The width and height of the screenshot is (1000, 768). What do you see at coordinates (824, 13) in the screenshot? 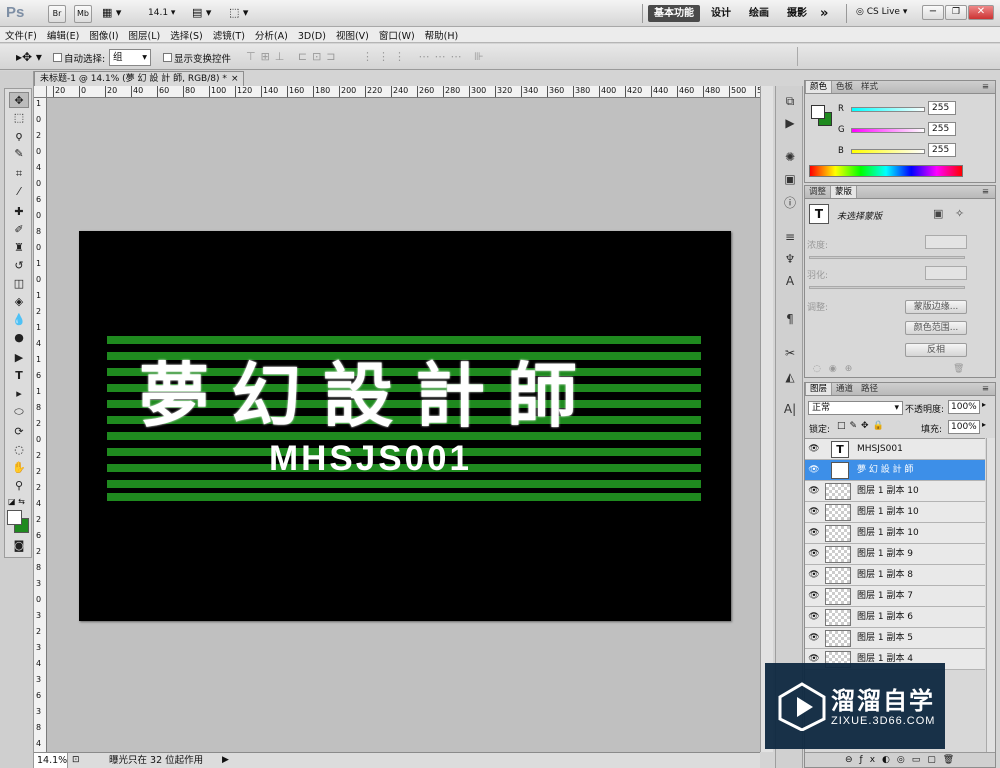
I see `more-workspaces-button: »` at bounding box center [824, 13].